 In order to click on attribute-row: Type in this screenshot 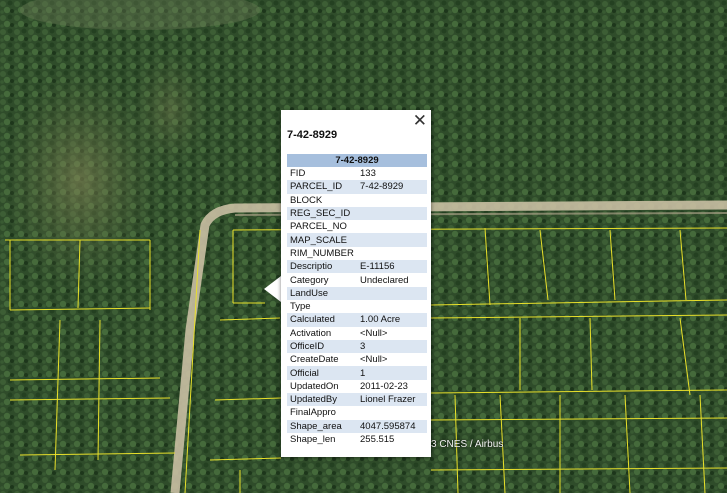, I will do `click(357, 306)`.